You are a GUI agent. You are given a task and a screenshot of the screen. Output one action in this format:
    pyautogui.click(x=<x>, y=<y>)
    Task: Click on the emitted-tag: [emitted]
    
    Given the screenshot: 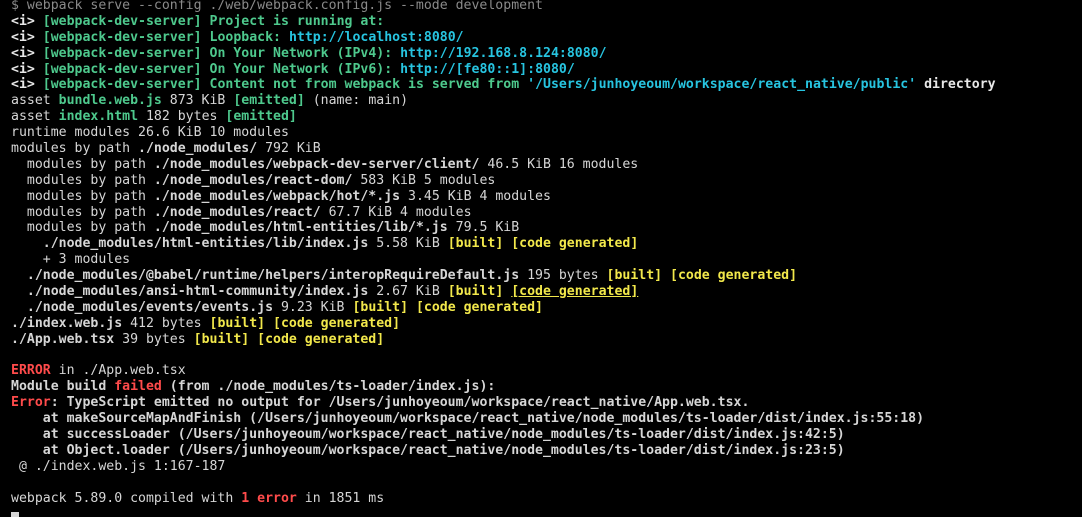 What is the action you would take?
    pyautogui.click(x=261, y=117)
    